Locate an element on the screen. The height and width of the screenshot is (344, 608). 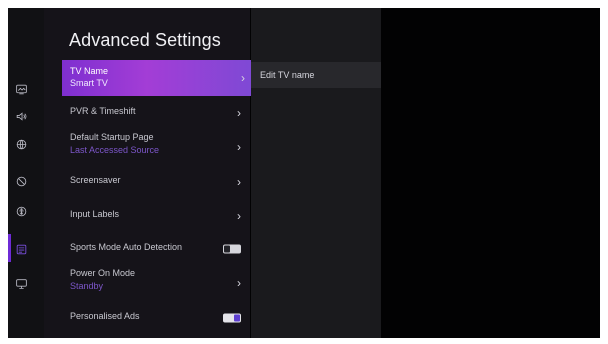
menu-item-screensaver: Screensaver › is located at coordinates (154, 182).